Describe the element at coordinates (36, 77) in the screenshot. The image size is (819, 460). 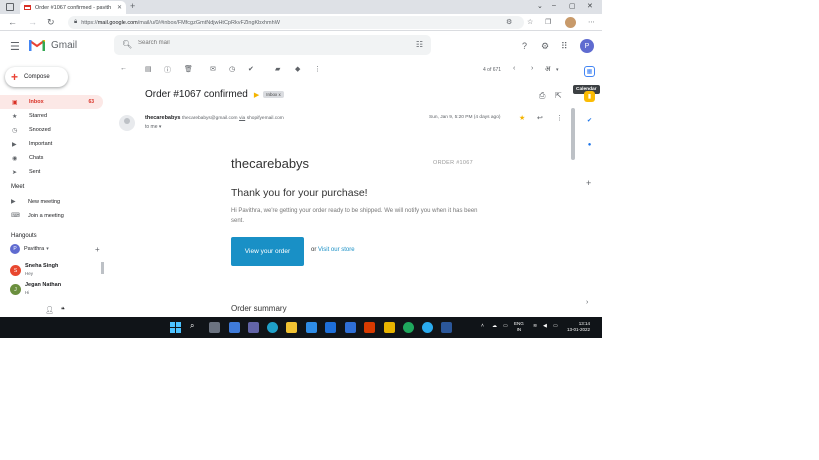
I see `compose-button: + Compose` at that location.